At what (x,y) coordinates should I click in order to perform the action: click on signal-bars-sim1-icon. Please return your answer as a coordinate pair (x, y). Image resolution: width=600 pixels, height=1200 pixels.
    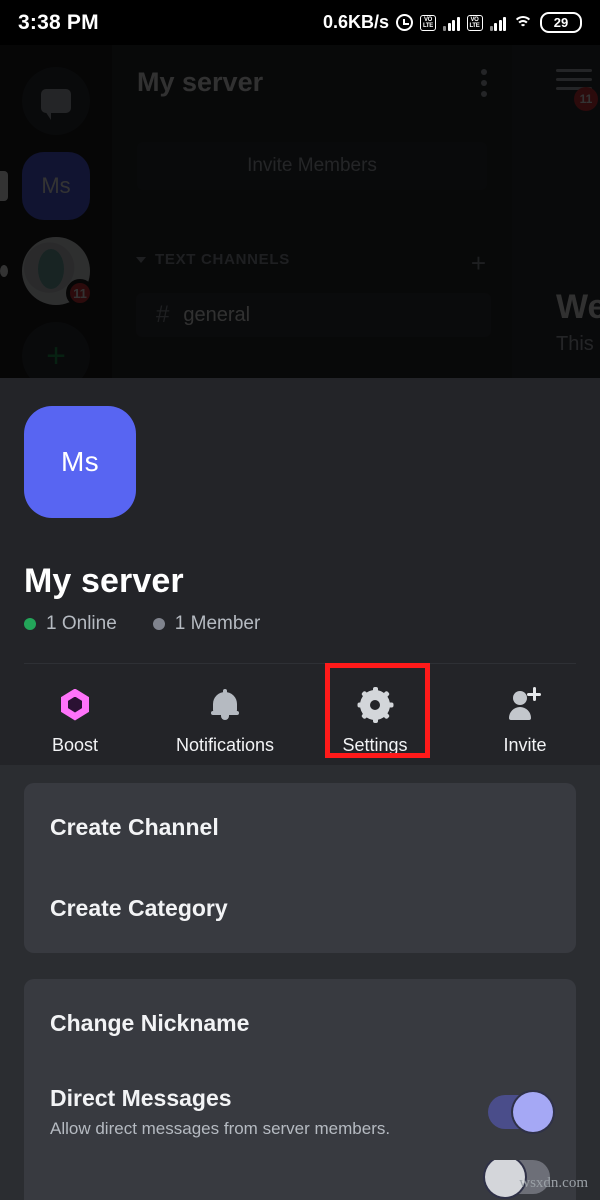
    Looking at the image, I should click on (451, 23).